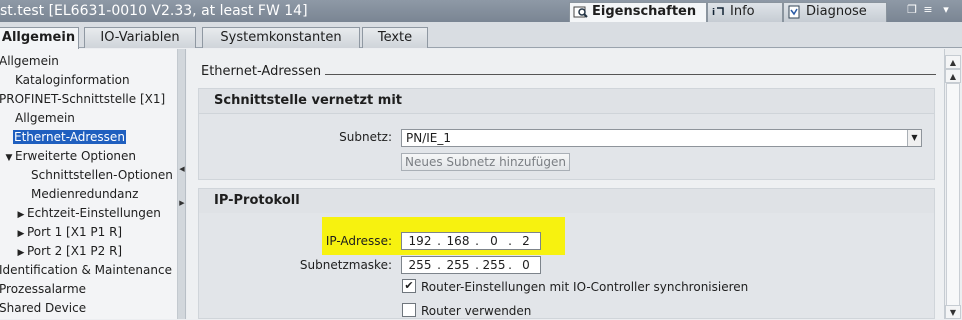 Image resolution: width=962 pixels, height=320 pixels. I want to click on nav-item-schnittstellen-optionen: Schnittstellen-Optionen, so click(102, 175).